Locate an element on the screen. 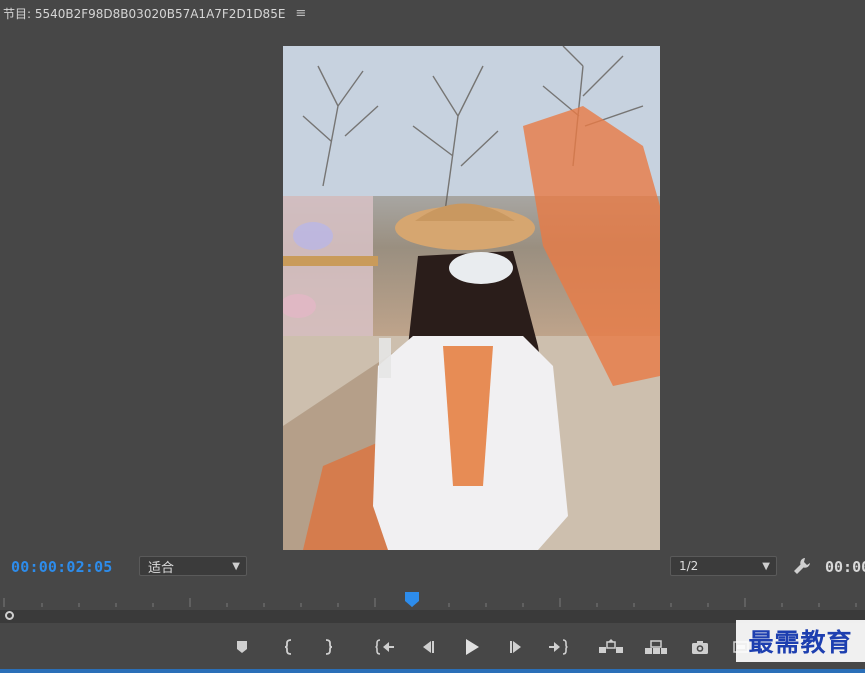 This screenshot has height=673, width=865. extract-icon is located at coordinates (656, 647).